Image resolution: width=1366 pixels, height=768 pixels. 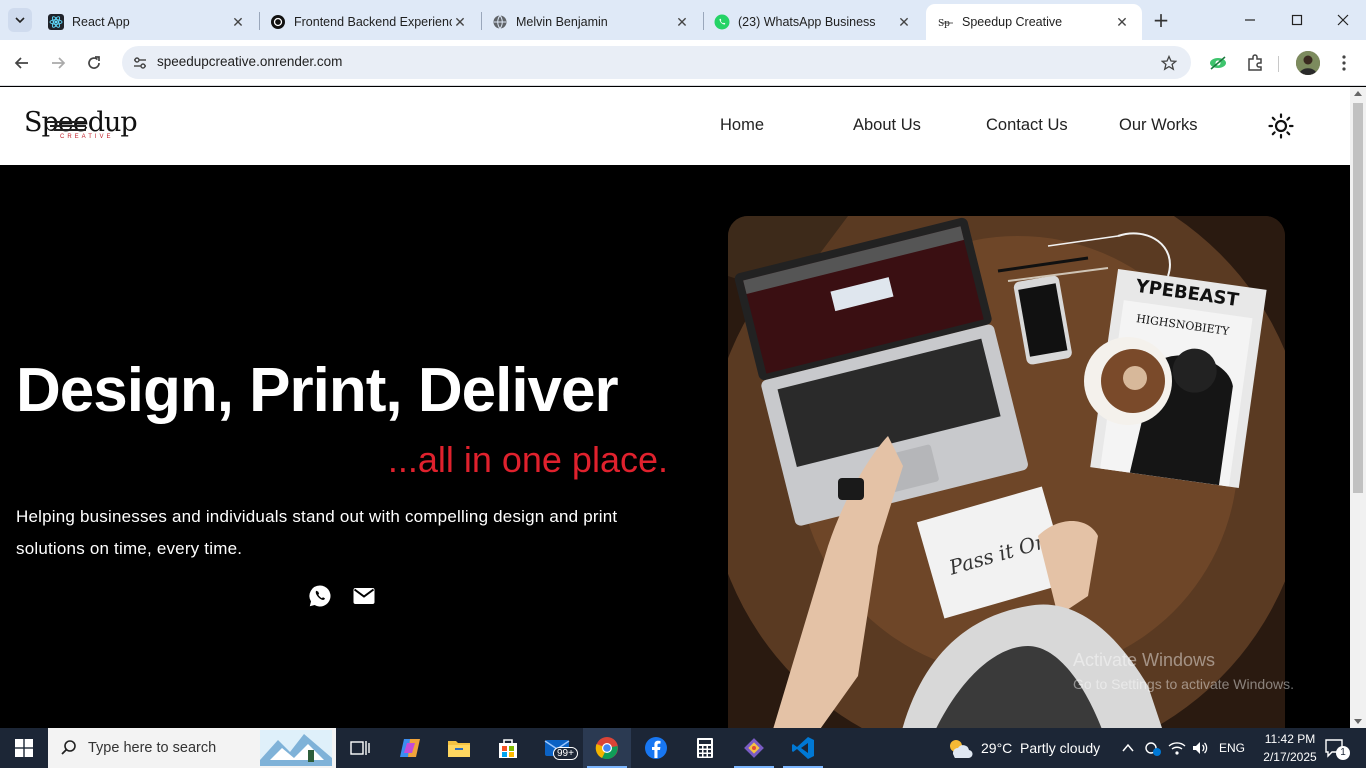 I want to click on tab-frontend-backend: Frontend Backend Experienc ✕, so click(x=369, y=22).